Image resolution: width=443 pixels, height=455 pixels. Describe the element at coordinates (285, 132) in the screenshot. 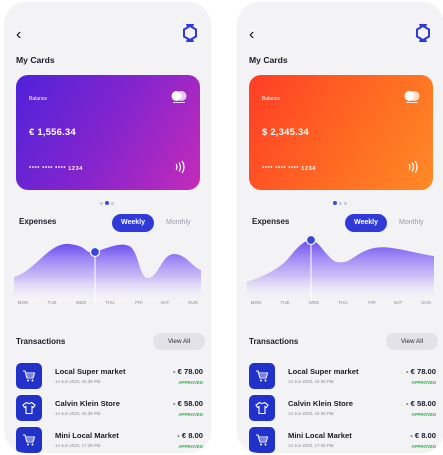

I see `card-balance-amount: $ 2,345.34` at that location.